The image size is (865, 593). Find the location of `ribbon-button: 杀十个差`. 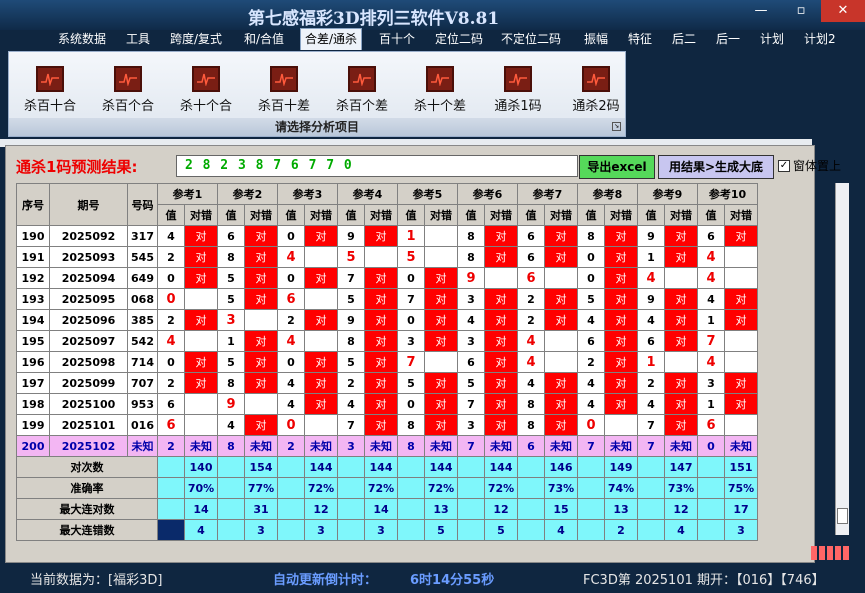

ribbon-button: 杀十个差 is located at coordinates (440, 90).